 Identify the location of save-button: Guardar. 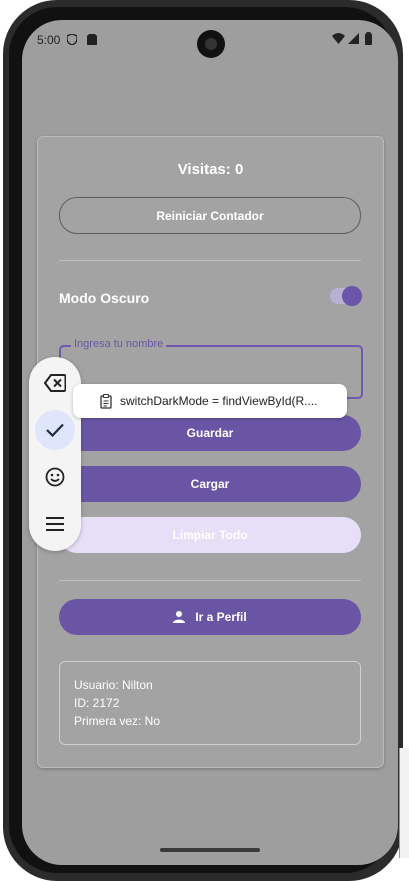
(210, 433).